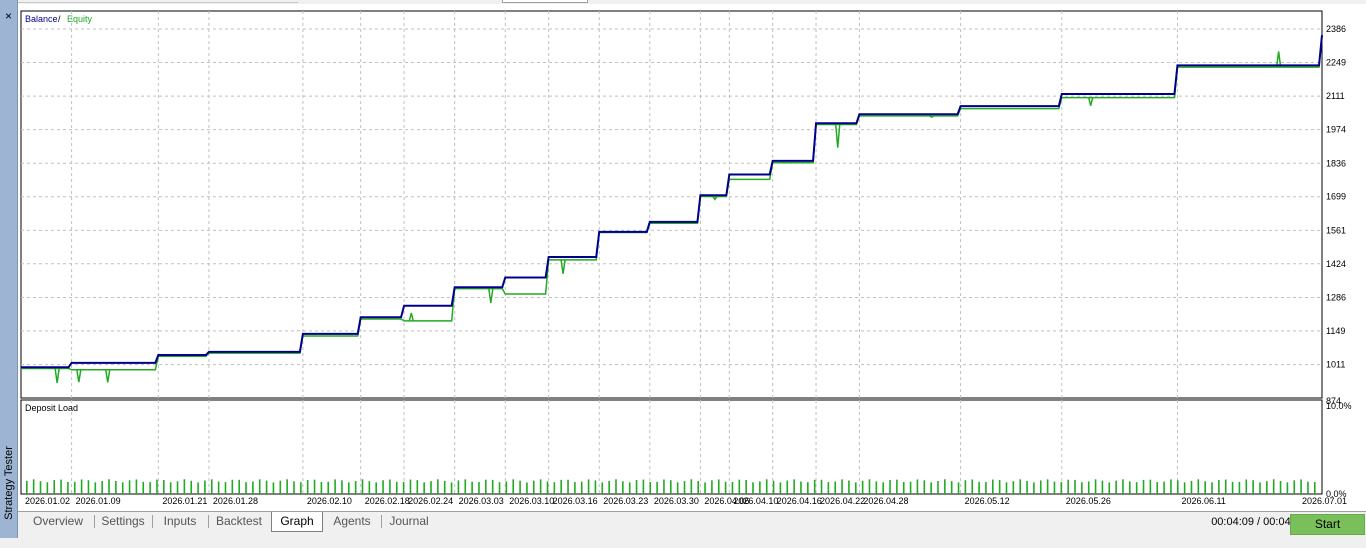  What do you see at coordinates (297, 522) in the screenshot?
I see `tab-graph: Graph` at bounding box center [297, 522].